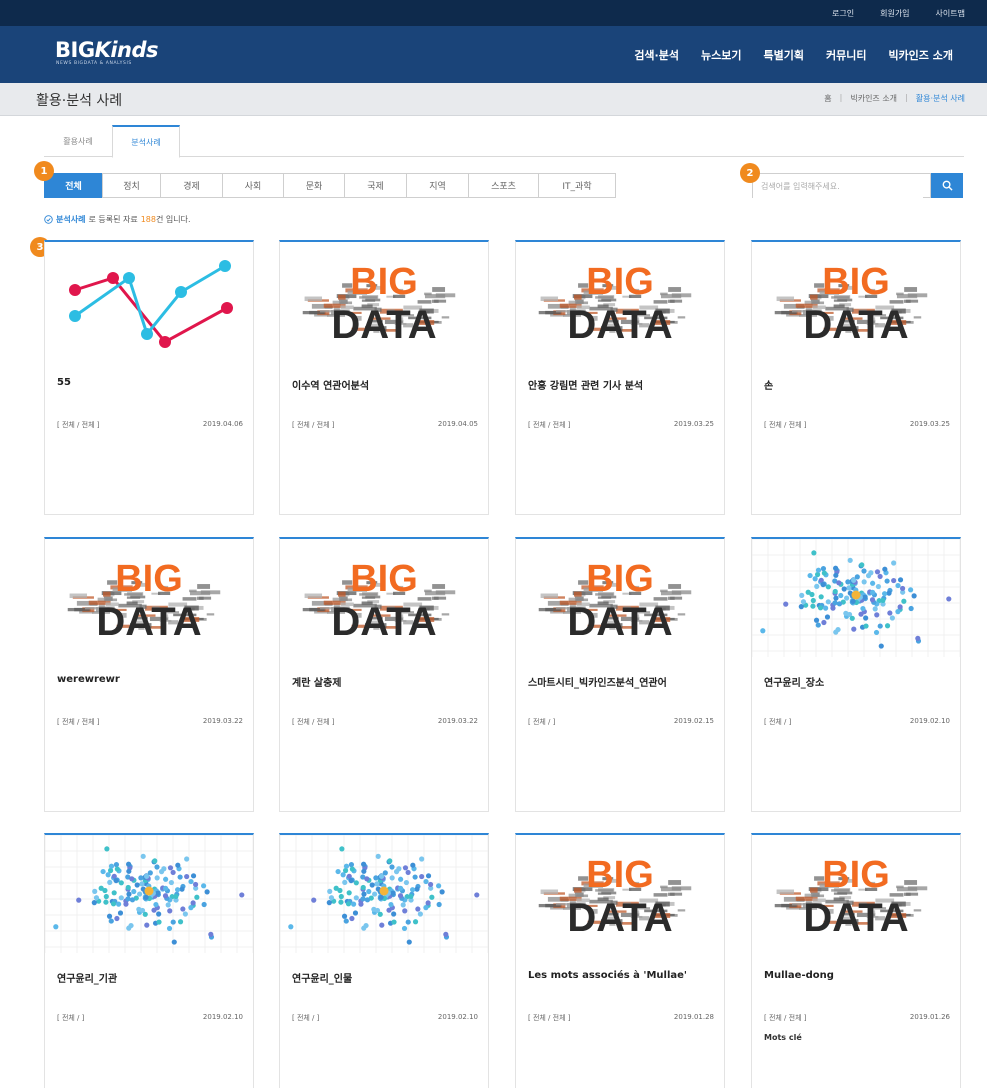 The width and height of the screenshot is (987, 1088). Describe the element at coordinates (191, 185) in the screenshot. I see `category-economy: 경제` at that location.